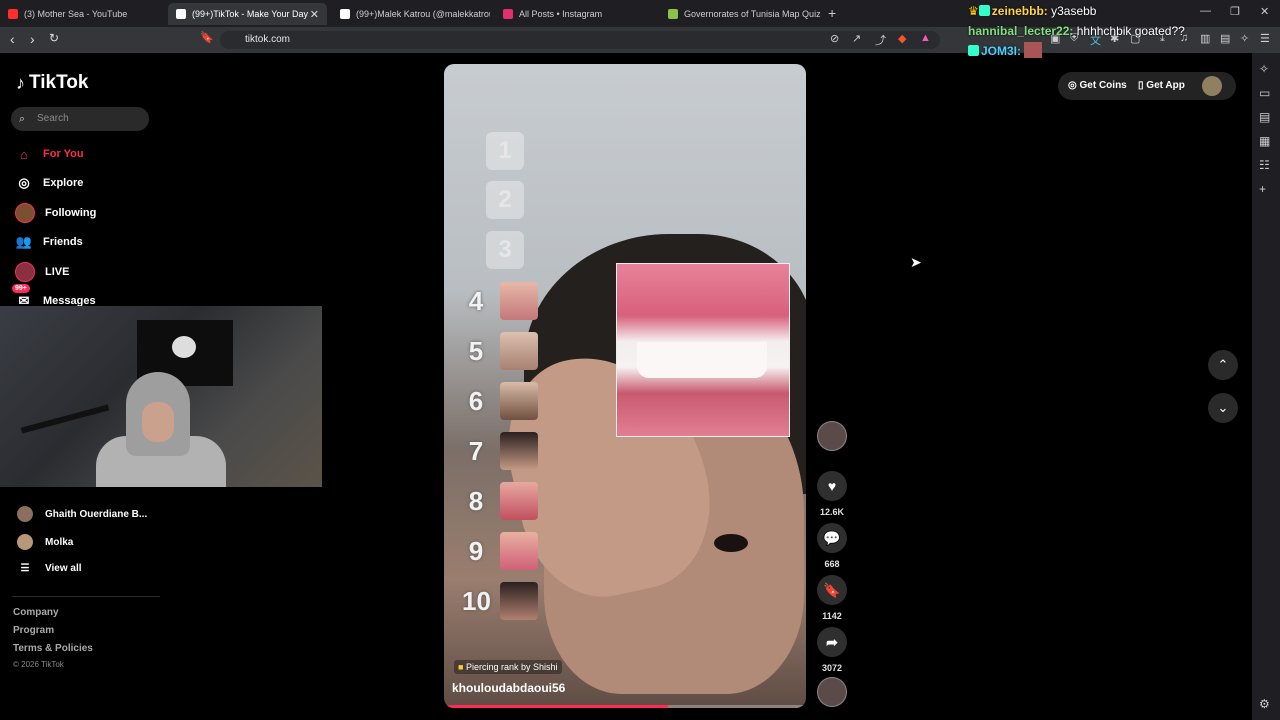 Image resolution: width=1280 pixels, height=720 pixels. Describe the element at coordinates (832, 13) in the screenshot. I see `new-tab-button: +` at that location.